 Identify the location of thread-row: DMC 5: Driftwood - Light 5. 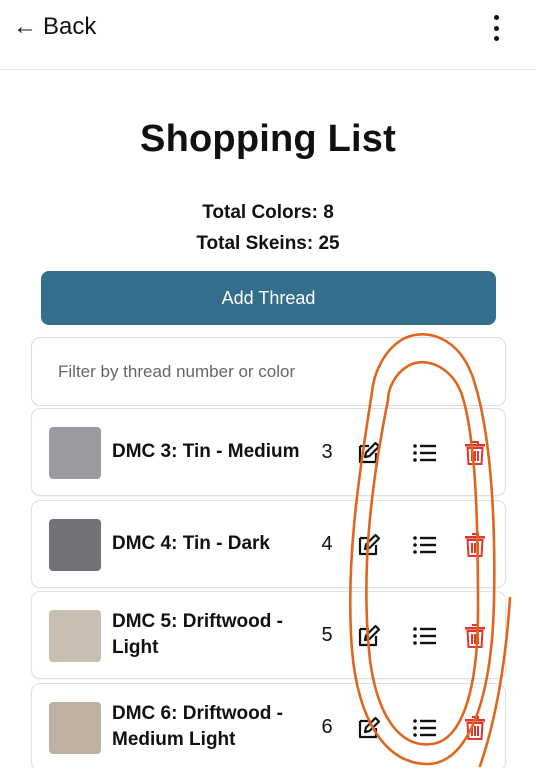
(268, 635).